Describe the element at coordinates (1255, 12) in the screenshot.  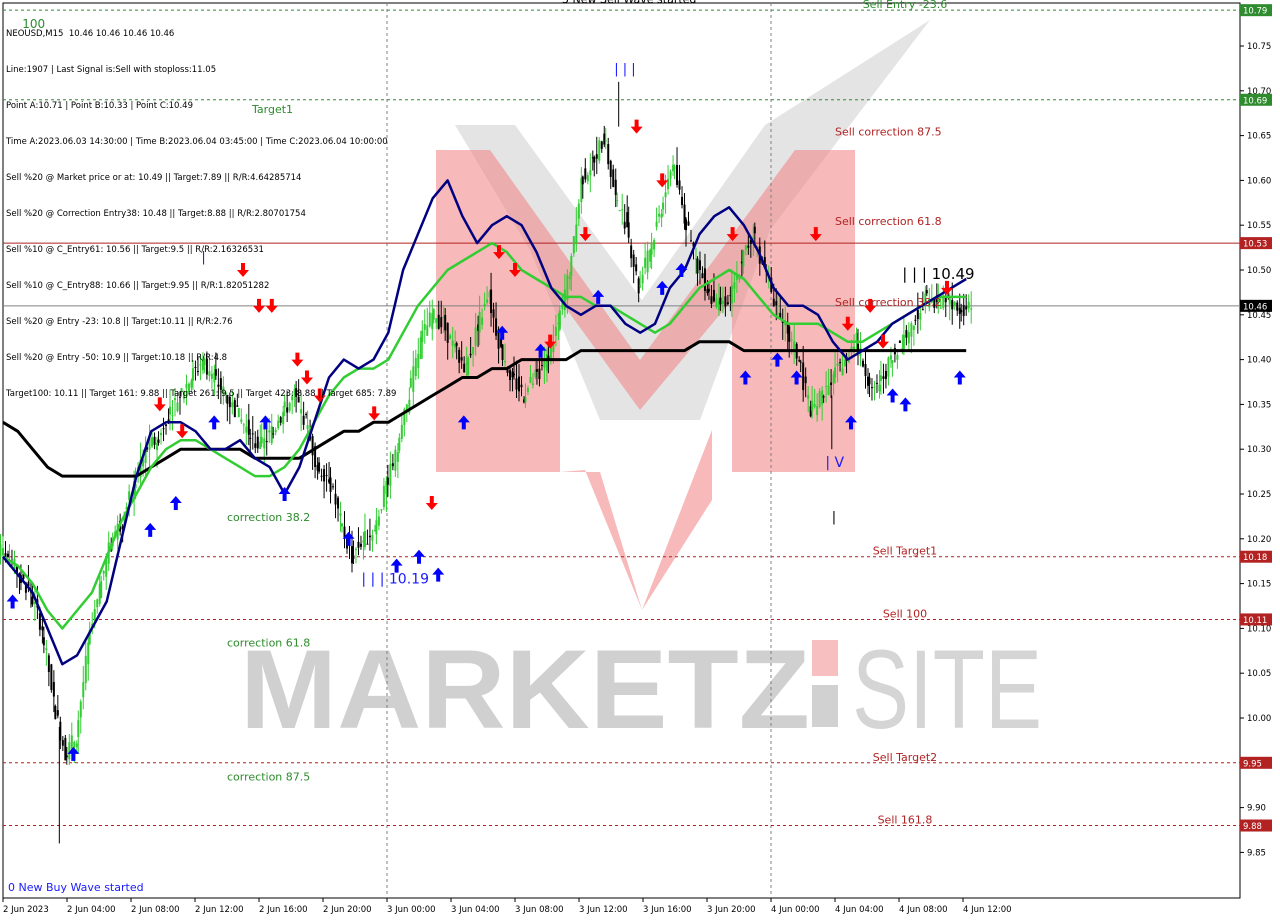
I see `price-level-badge-text: 10.79` at that location.